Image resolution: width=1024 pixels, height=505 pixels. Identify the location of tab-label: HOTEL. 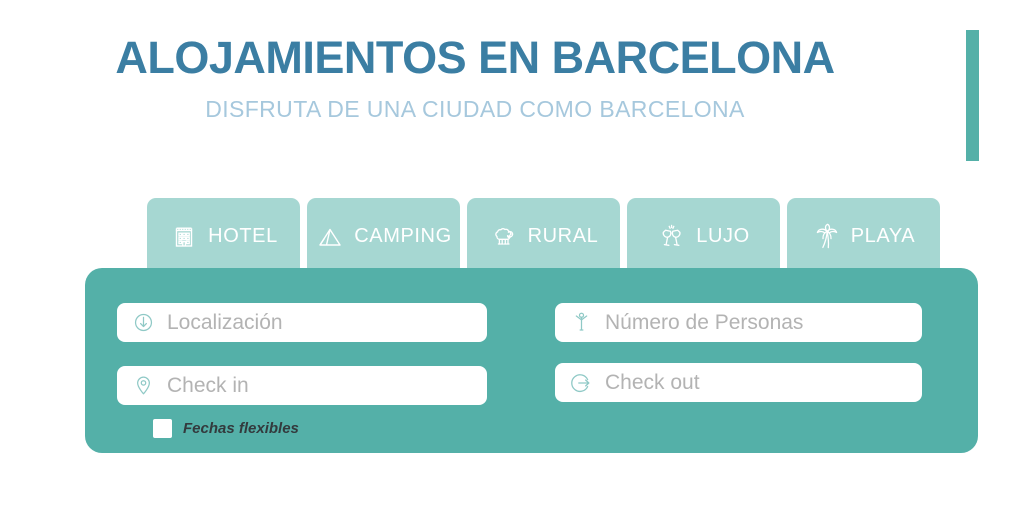
(243, 236).